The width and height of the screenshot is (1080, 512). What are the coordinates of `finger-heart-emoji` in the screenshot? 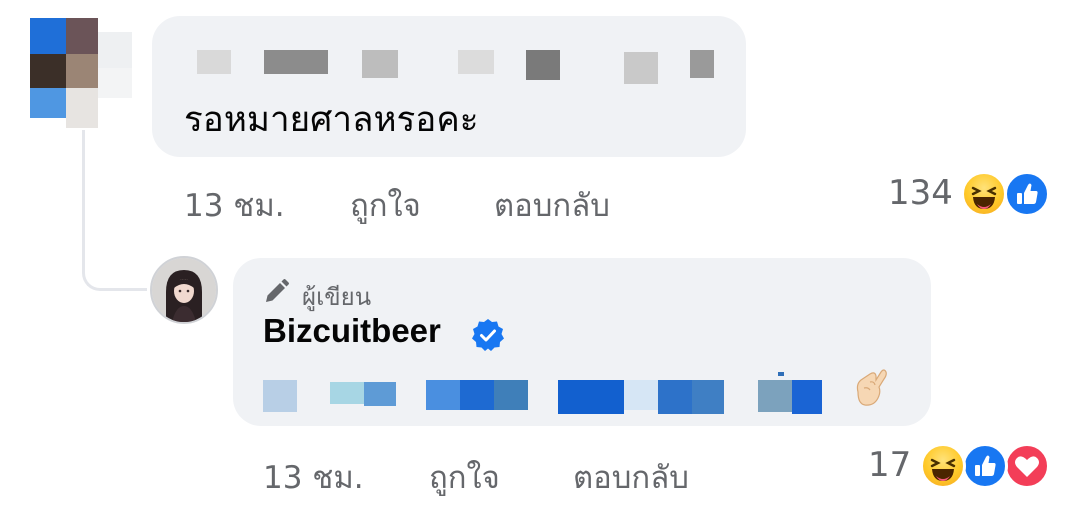 It's located at (871, 387).